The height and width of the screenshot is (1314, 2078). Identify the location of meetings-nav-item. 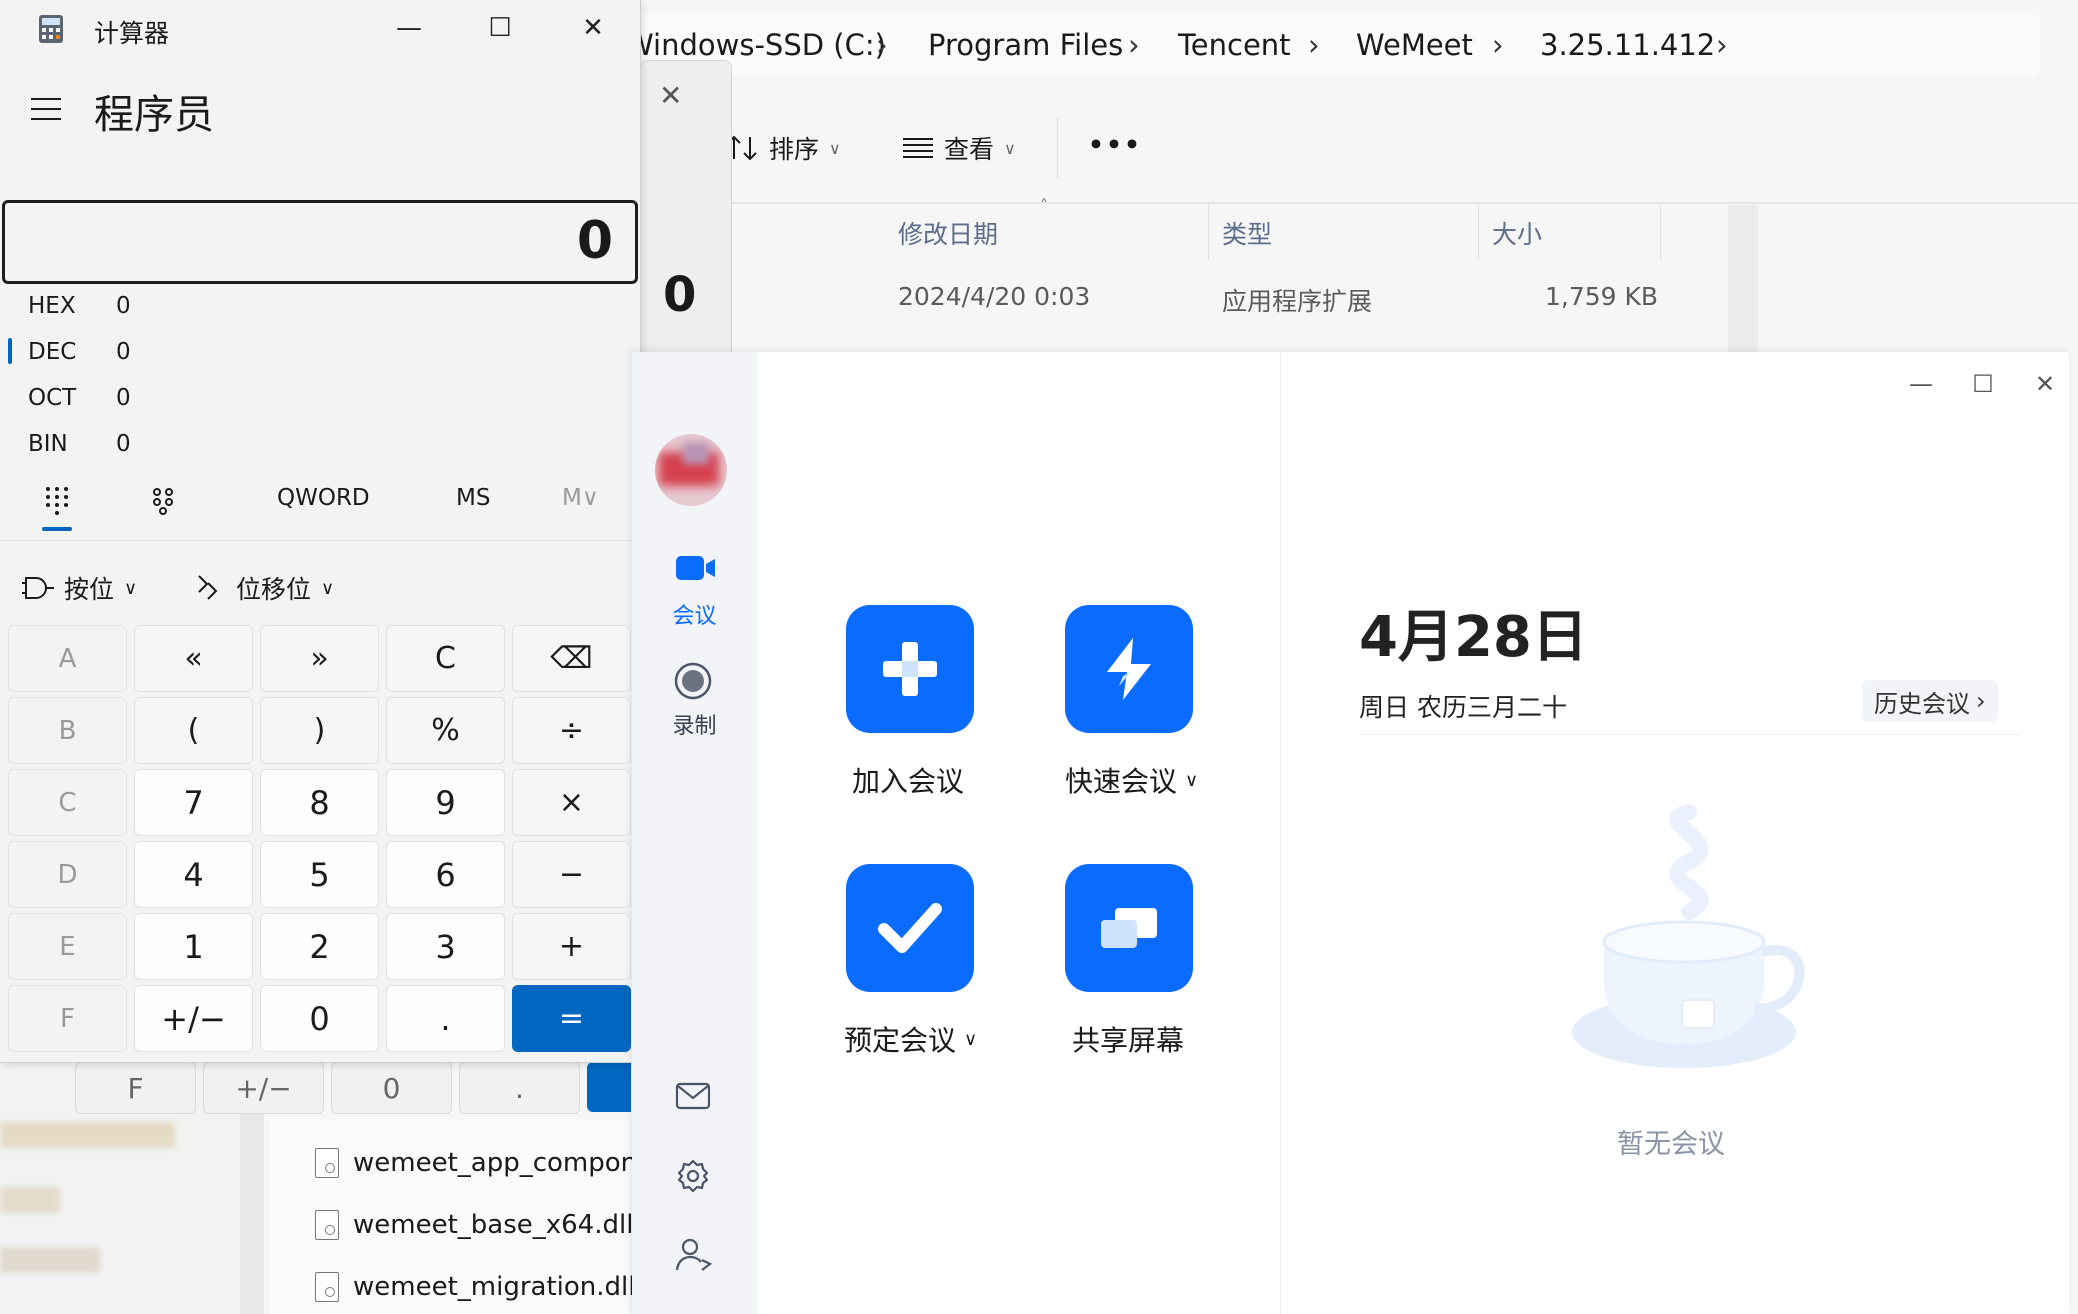
(696, 568).